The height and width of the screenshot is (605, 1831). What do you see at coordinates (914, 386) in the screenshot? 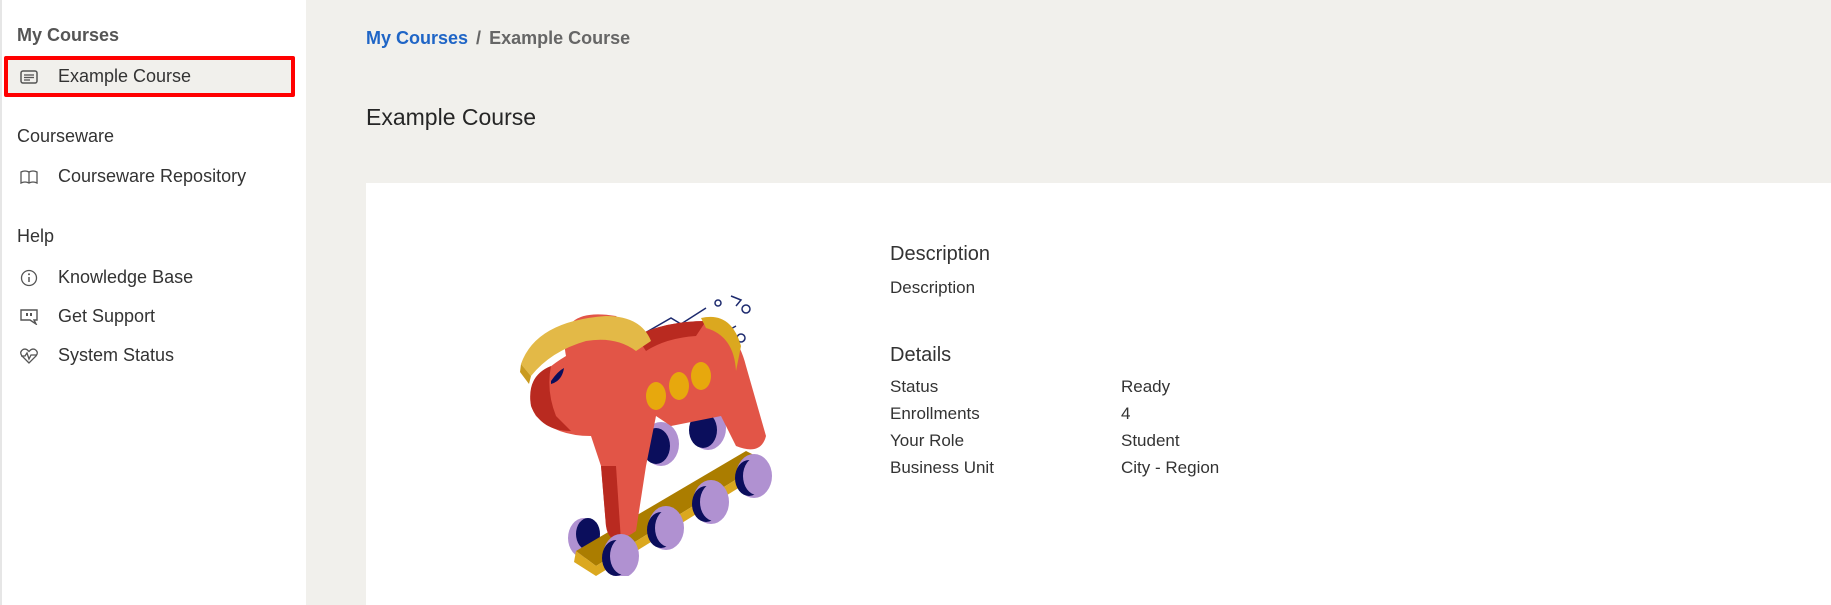
I see `detail-label: Status` at bounding box center [914, 386].